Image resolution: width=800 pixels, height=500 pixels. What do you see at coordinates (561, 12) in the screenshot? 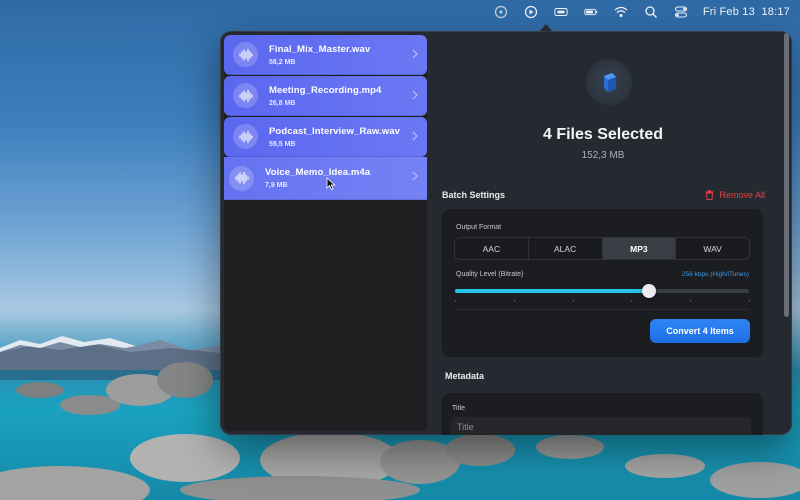
I see `media-icon` at bounding box center [561, 12].